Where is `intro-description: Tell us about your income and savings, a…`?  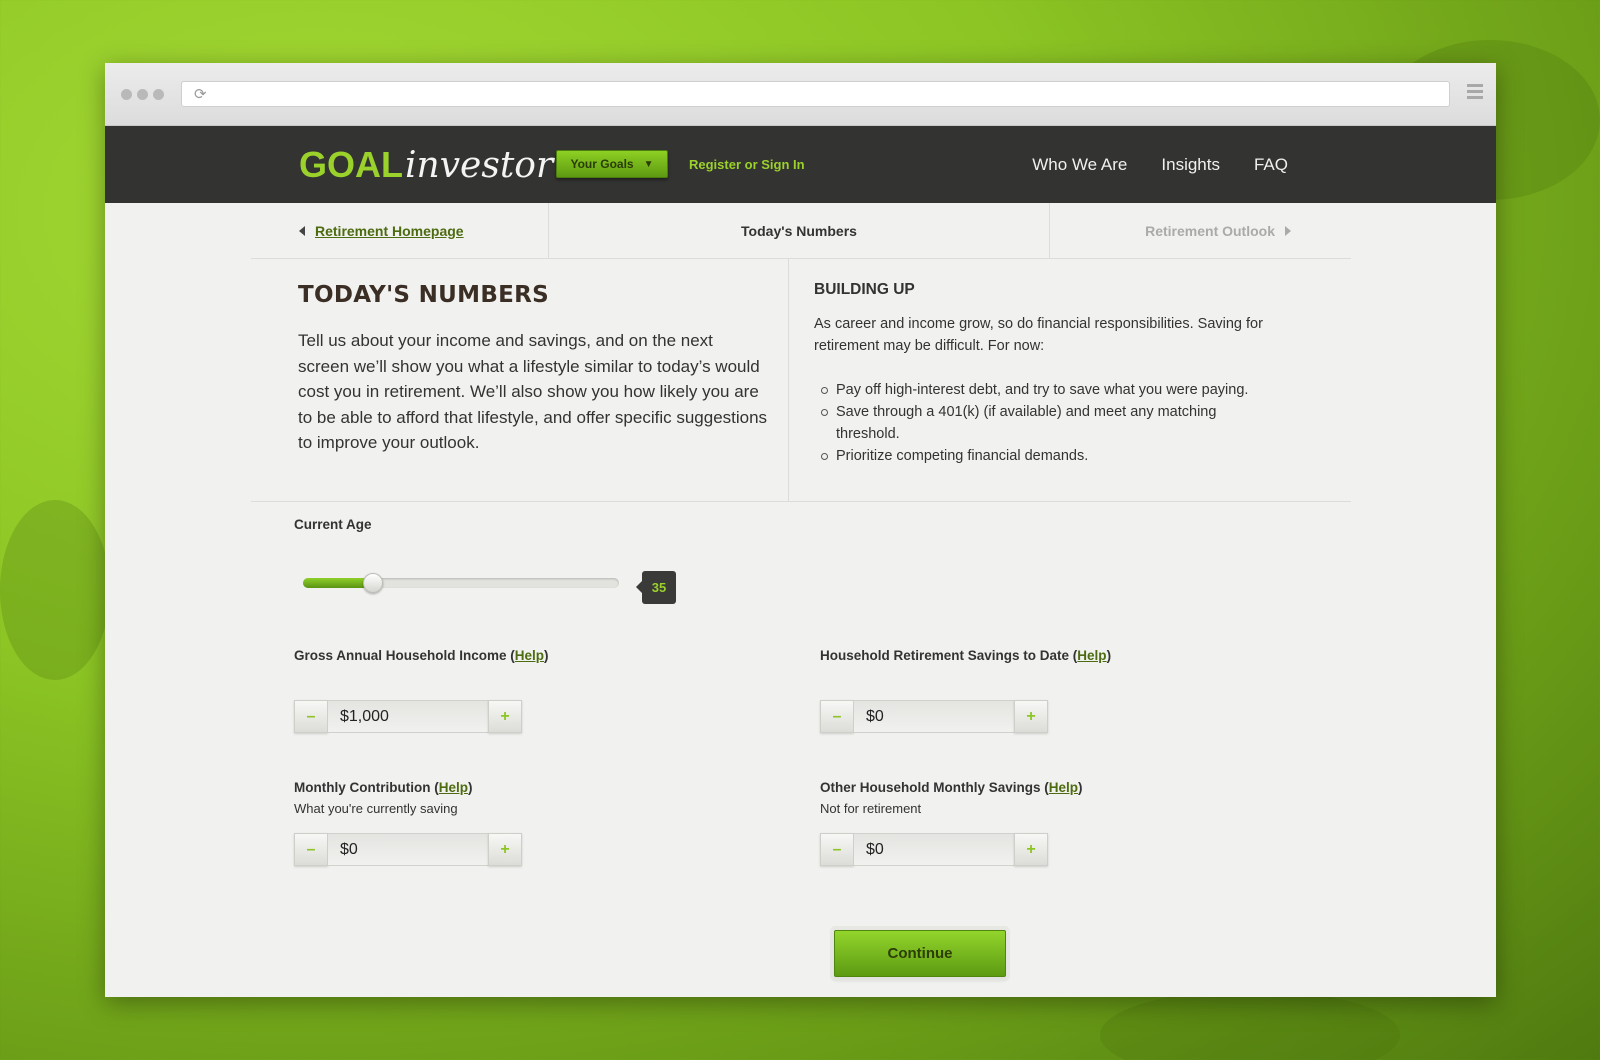 intro-description: Tell us about your income and savings, a… is located at coordinates (533, 391).